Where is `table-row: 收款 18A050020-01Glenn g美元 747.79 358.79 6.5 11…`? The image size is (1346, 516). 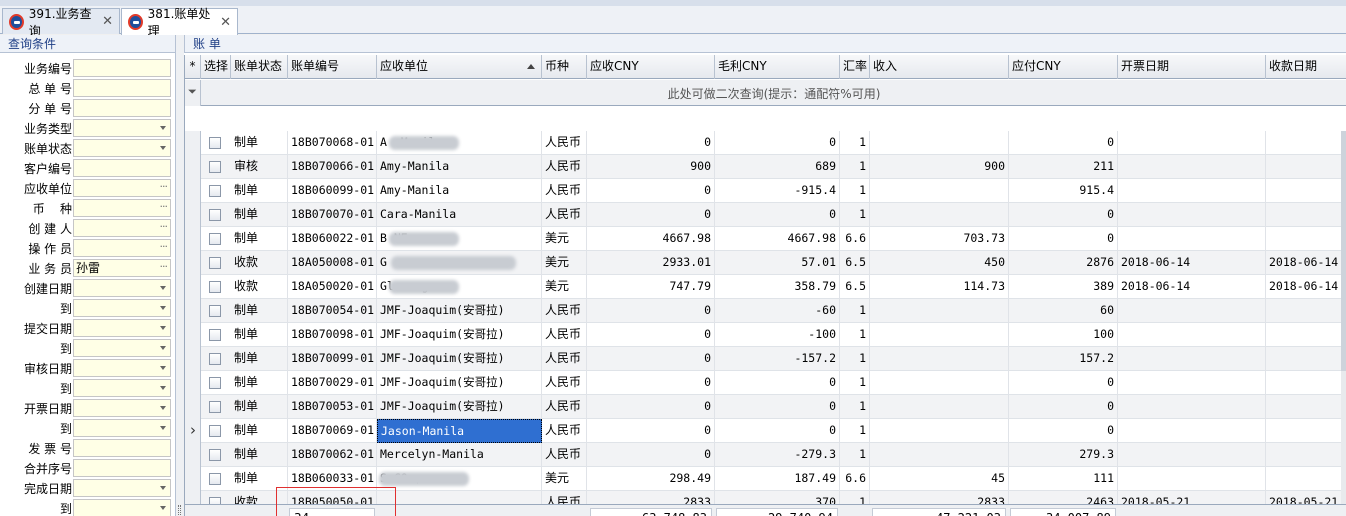
table-row: 收款 18A050020-01Glenn g美元 747.79 358.79 6.5 11… is located at coordinates (765, 287).